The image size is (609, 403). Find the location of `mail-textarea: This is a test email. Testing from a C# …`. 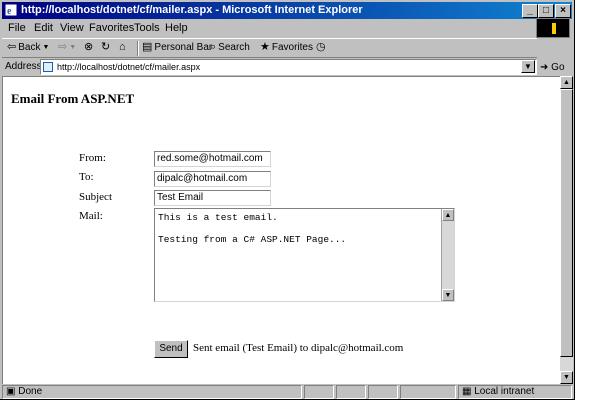

mail-textarea: This is a test email. Testing from a C# … is located at coordinates (304, 255).